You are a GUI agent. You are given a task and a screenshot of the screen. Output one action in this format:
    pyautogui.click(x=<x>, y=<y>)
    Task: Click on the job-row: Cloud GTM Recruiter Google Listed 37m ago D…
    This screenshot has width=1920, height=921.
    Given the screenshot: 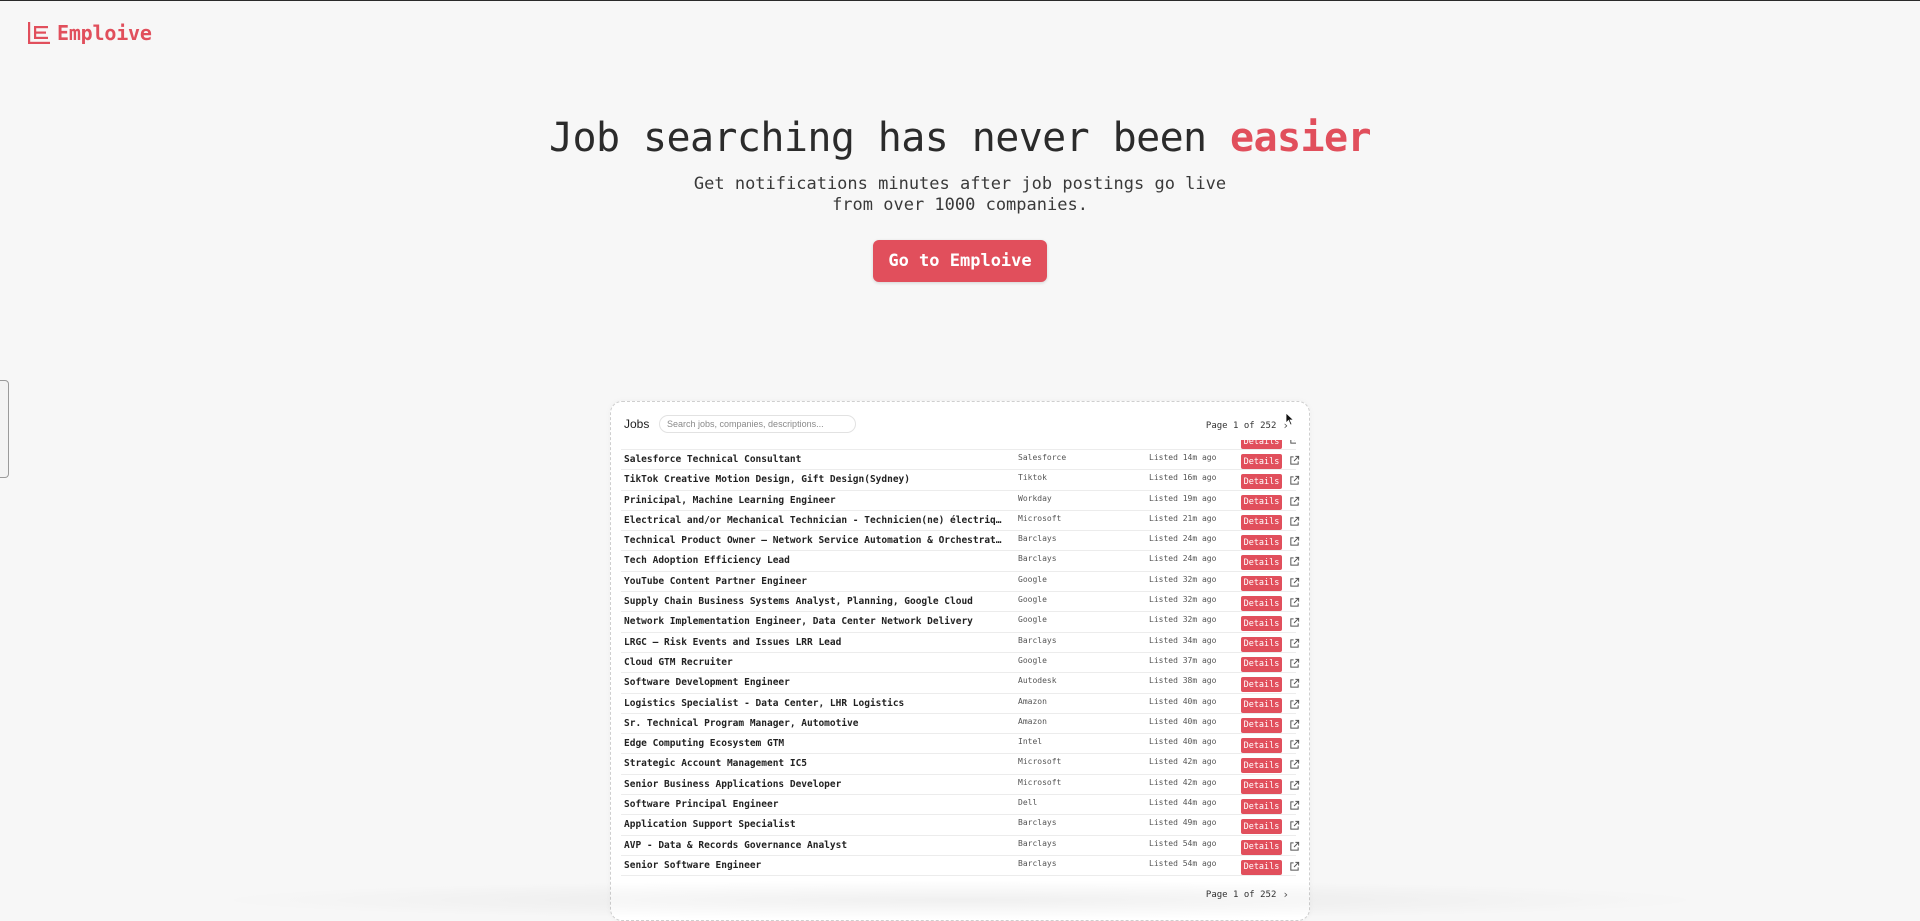 What is the action you would take?
    pyautogui.click(x=960, y=663)
    